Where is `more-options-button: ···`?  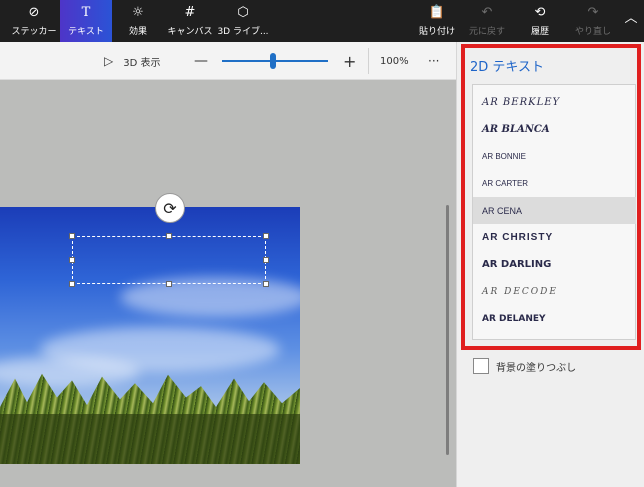
more-options-button: ··· is located at coordinates (433, 61).